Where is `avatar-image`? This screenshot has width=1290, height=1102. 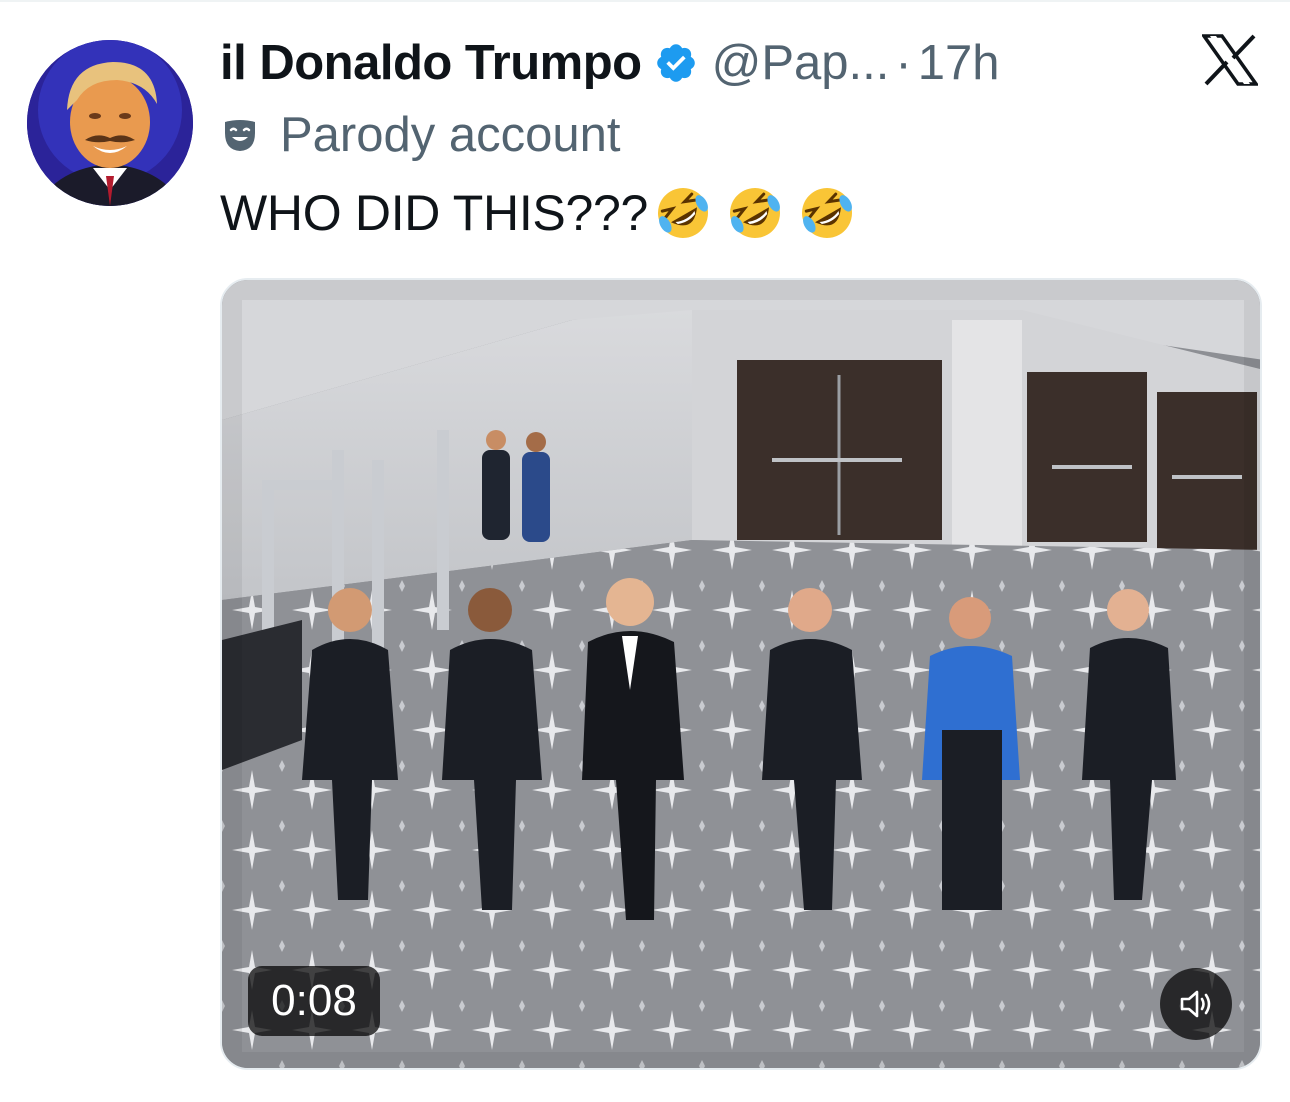
avatar-image is located at coordinates (110, 123).